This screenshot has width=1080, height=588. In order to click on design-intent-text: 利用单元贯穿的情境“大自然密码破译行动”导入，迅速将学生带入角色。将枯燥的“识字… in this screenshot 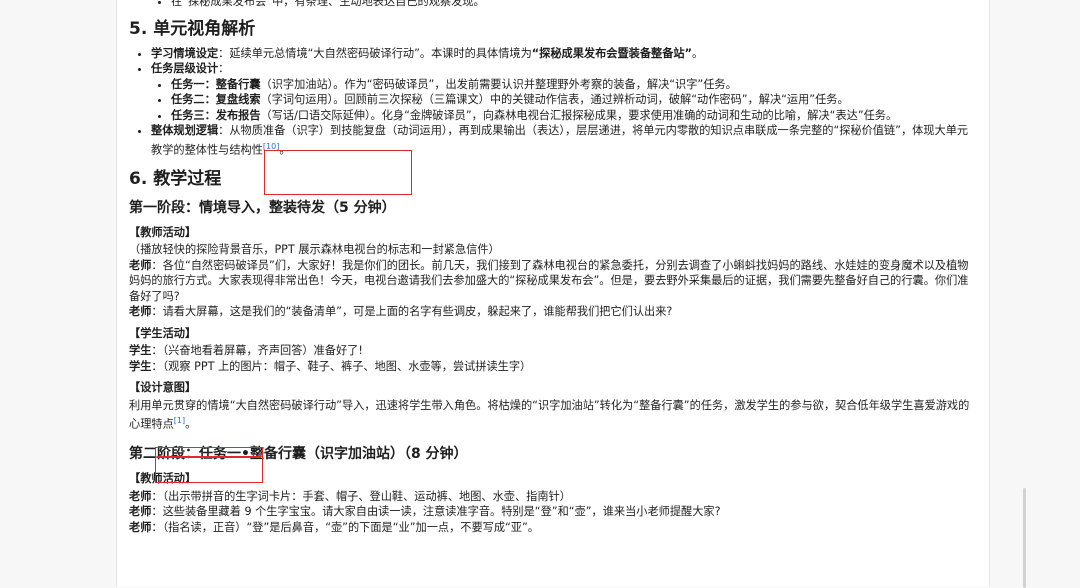, I will do `click(549, 414)`.